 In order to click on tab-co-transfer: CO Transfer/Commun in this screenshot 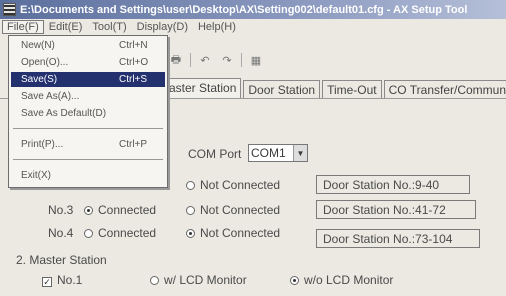, I will do `click(444, 89)`.